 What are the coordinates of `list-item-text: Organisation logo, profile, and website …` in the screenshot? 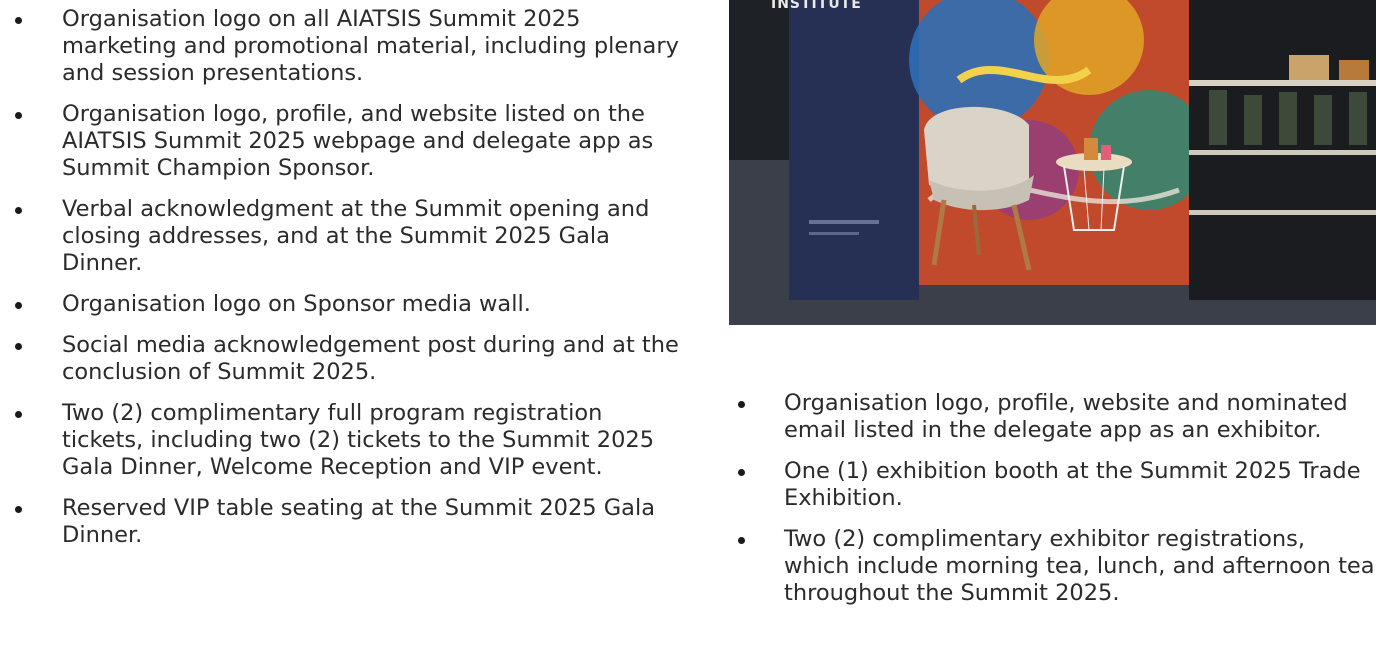 It's located at (358, 141).